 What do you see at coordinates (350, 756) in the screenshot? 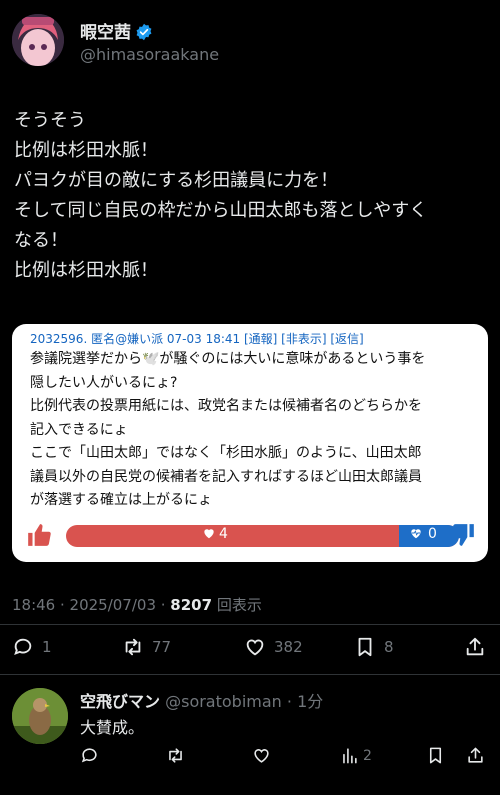
I see `analytics-icon` at bounding box center [350, 756].